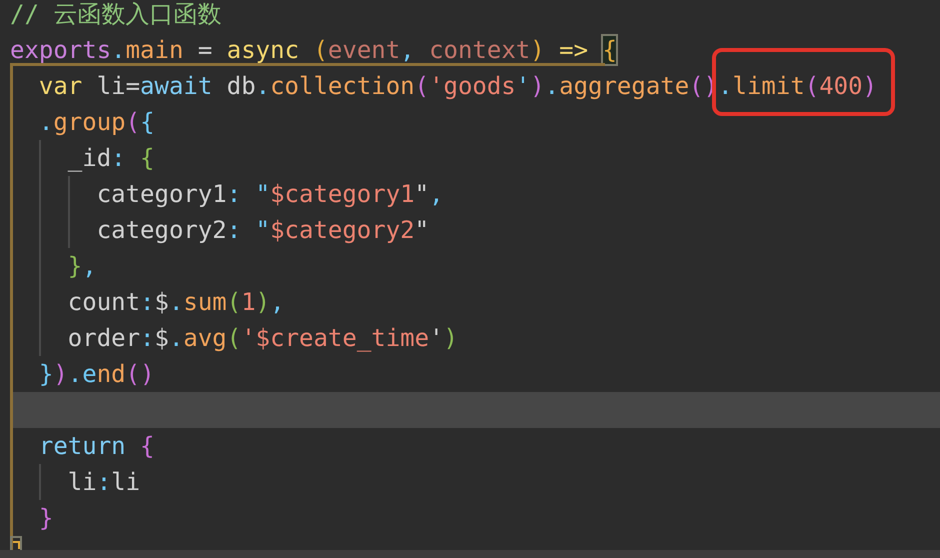 Image resolution: width=940 pixels, height=558 pixels. Describe the element at coordinates (110, 158) in the screenshot. I see `code-line: _id: {` at that location.